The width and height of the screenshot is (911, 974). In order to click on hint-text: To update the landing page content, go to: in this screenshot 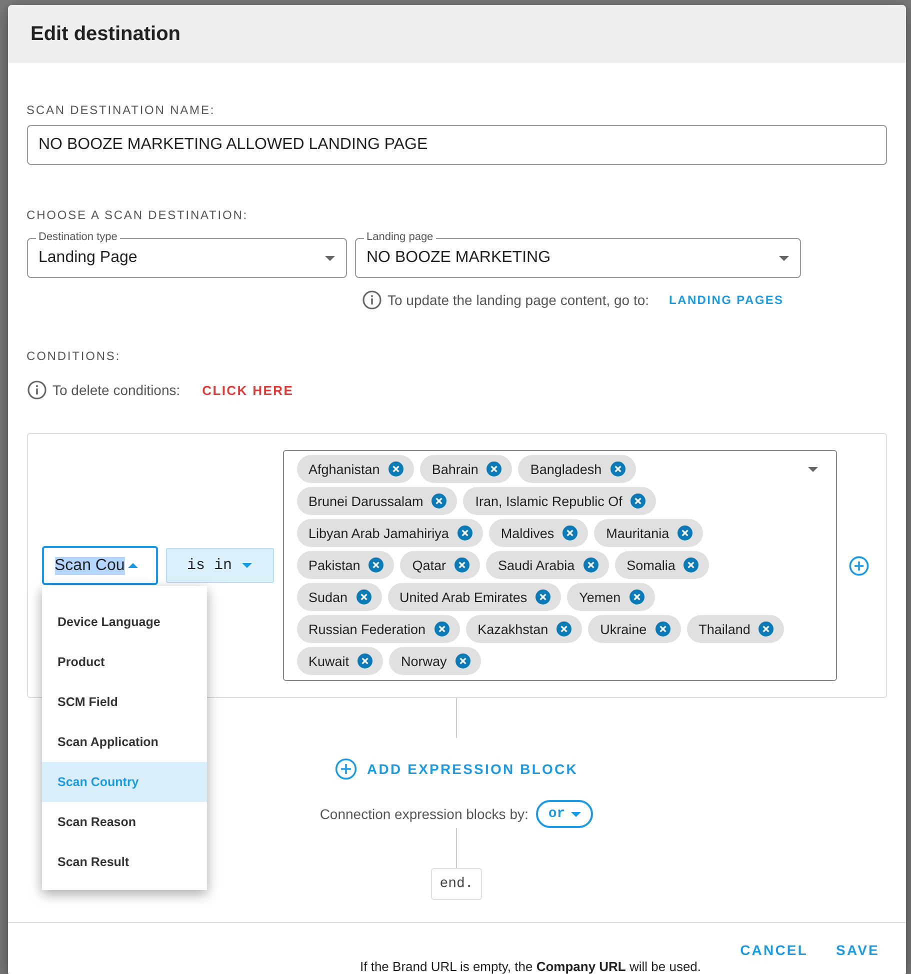, I will do `click(519, 300)`.